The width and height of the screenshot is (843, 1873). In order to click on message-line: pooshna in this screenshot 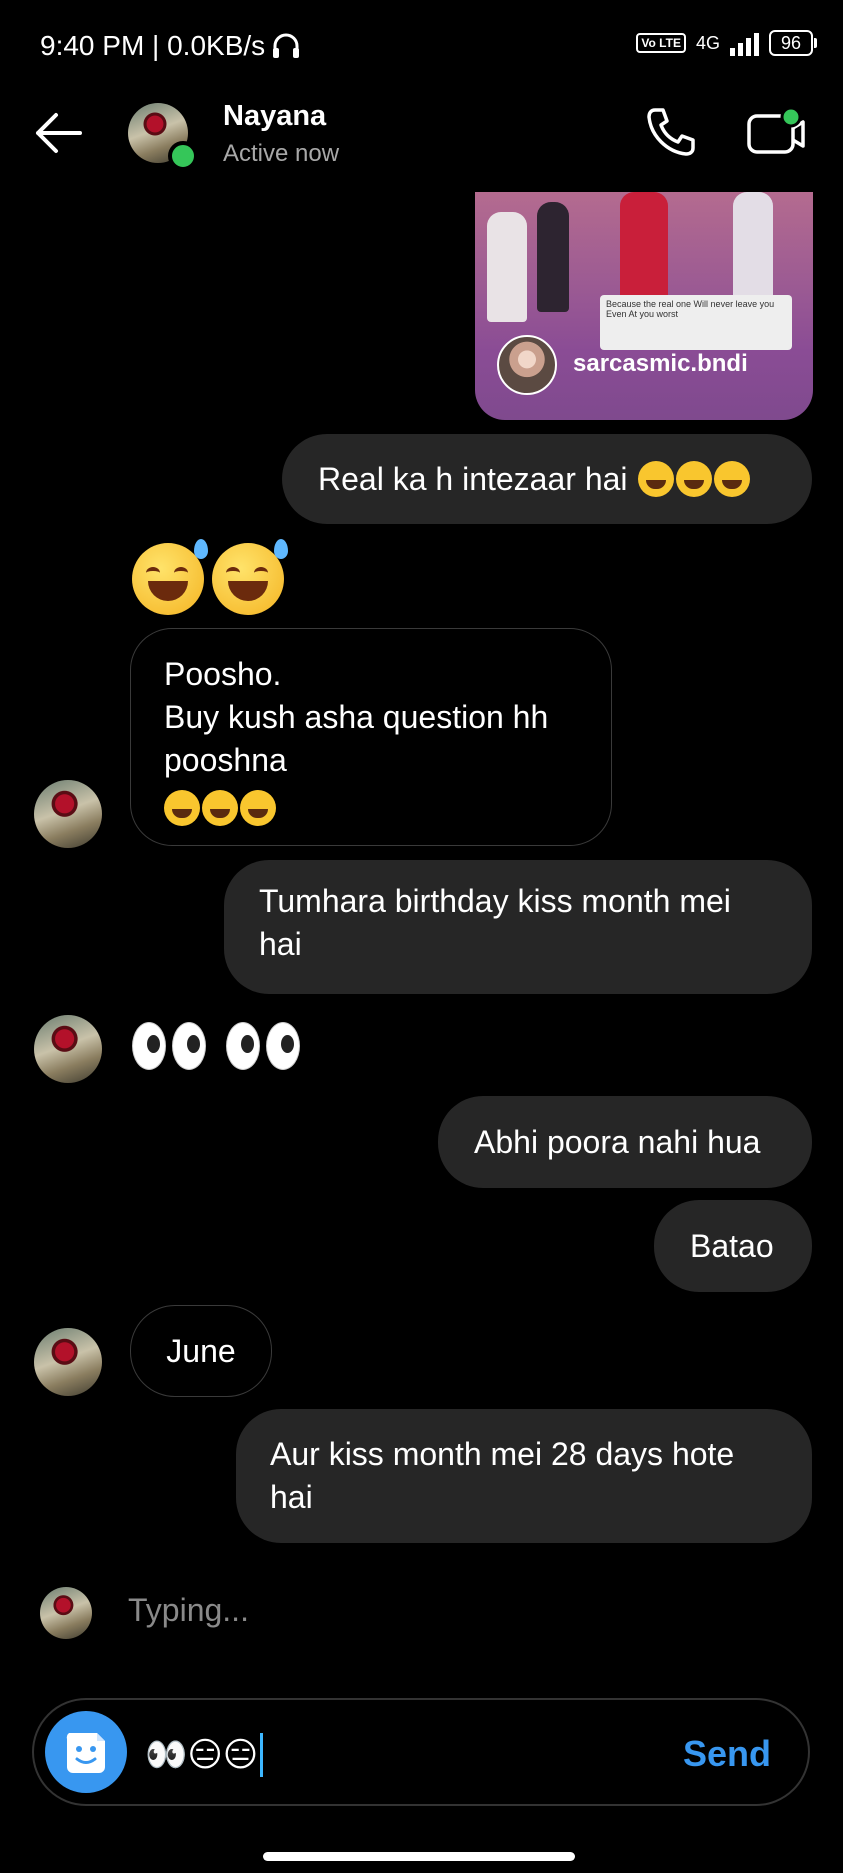, I will do `click(225, 760)`.